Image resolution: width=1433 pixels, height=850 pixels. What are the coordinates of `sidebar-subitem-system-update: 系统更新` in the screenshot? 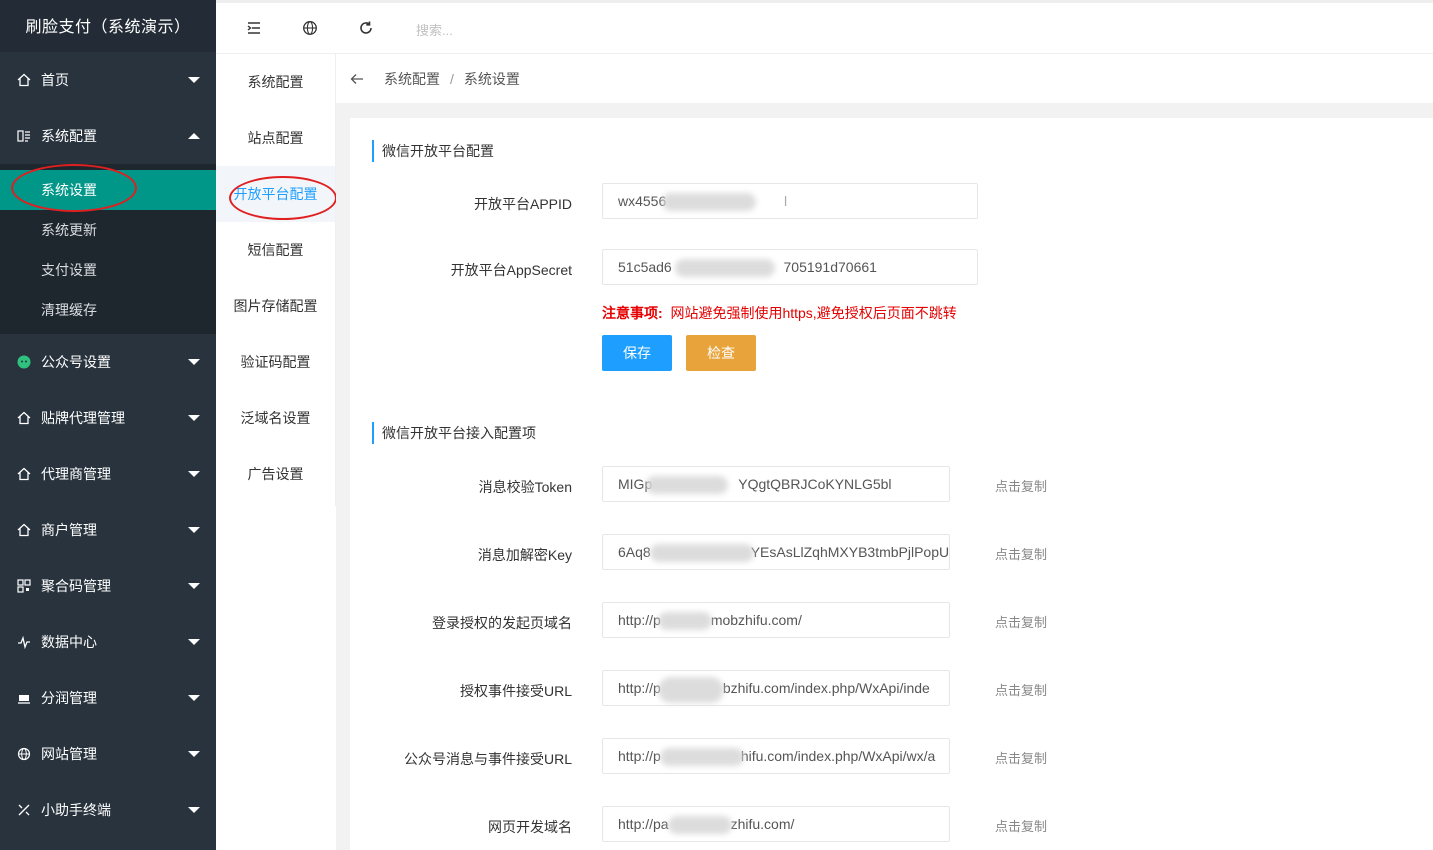 It's located at (108, 230).